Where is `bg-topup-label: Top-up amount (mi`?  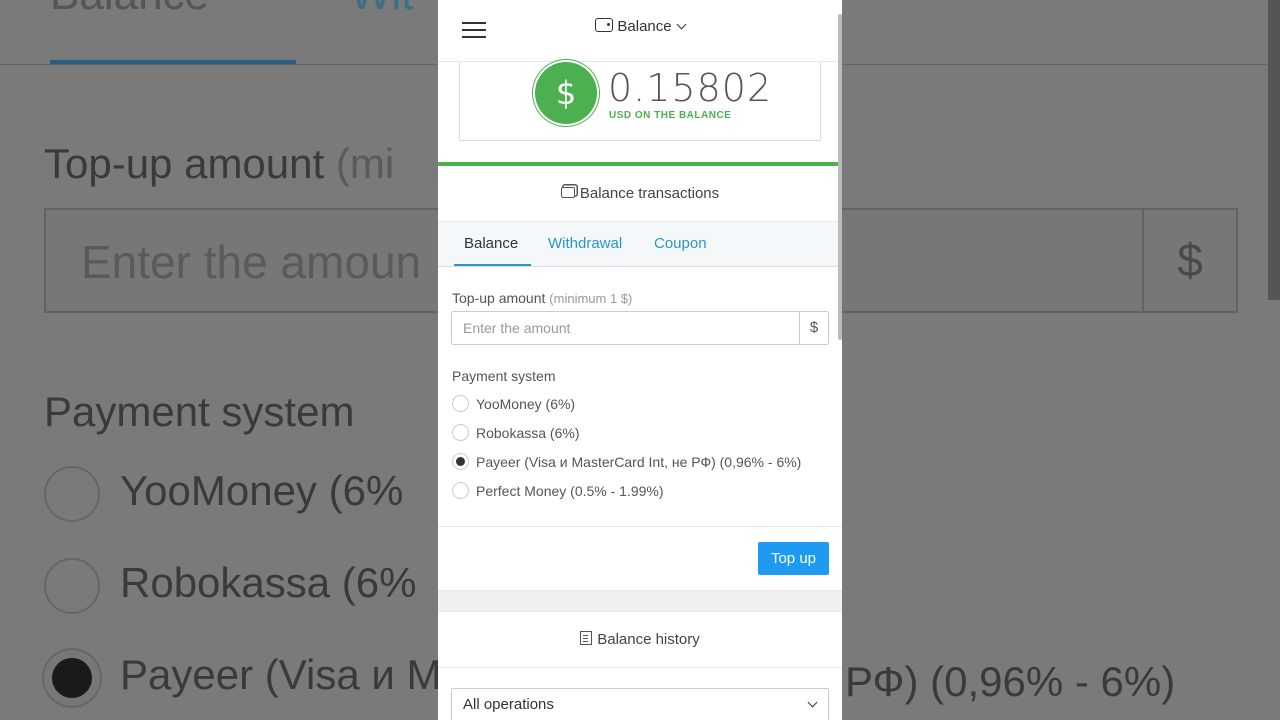 bg-topup-label: Top-up amount (mi is located at coordinates (219, 163).